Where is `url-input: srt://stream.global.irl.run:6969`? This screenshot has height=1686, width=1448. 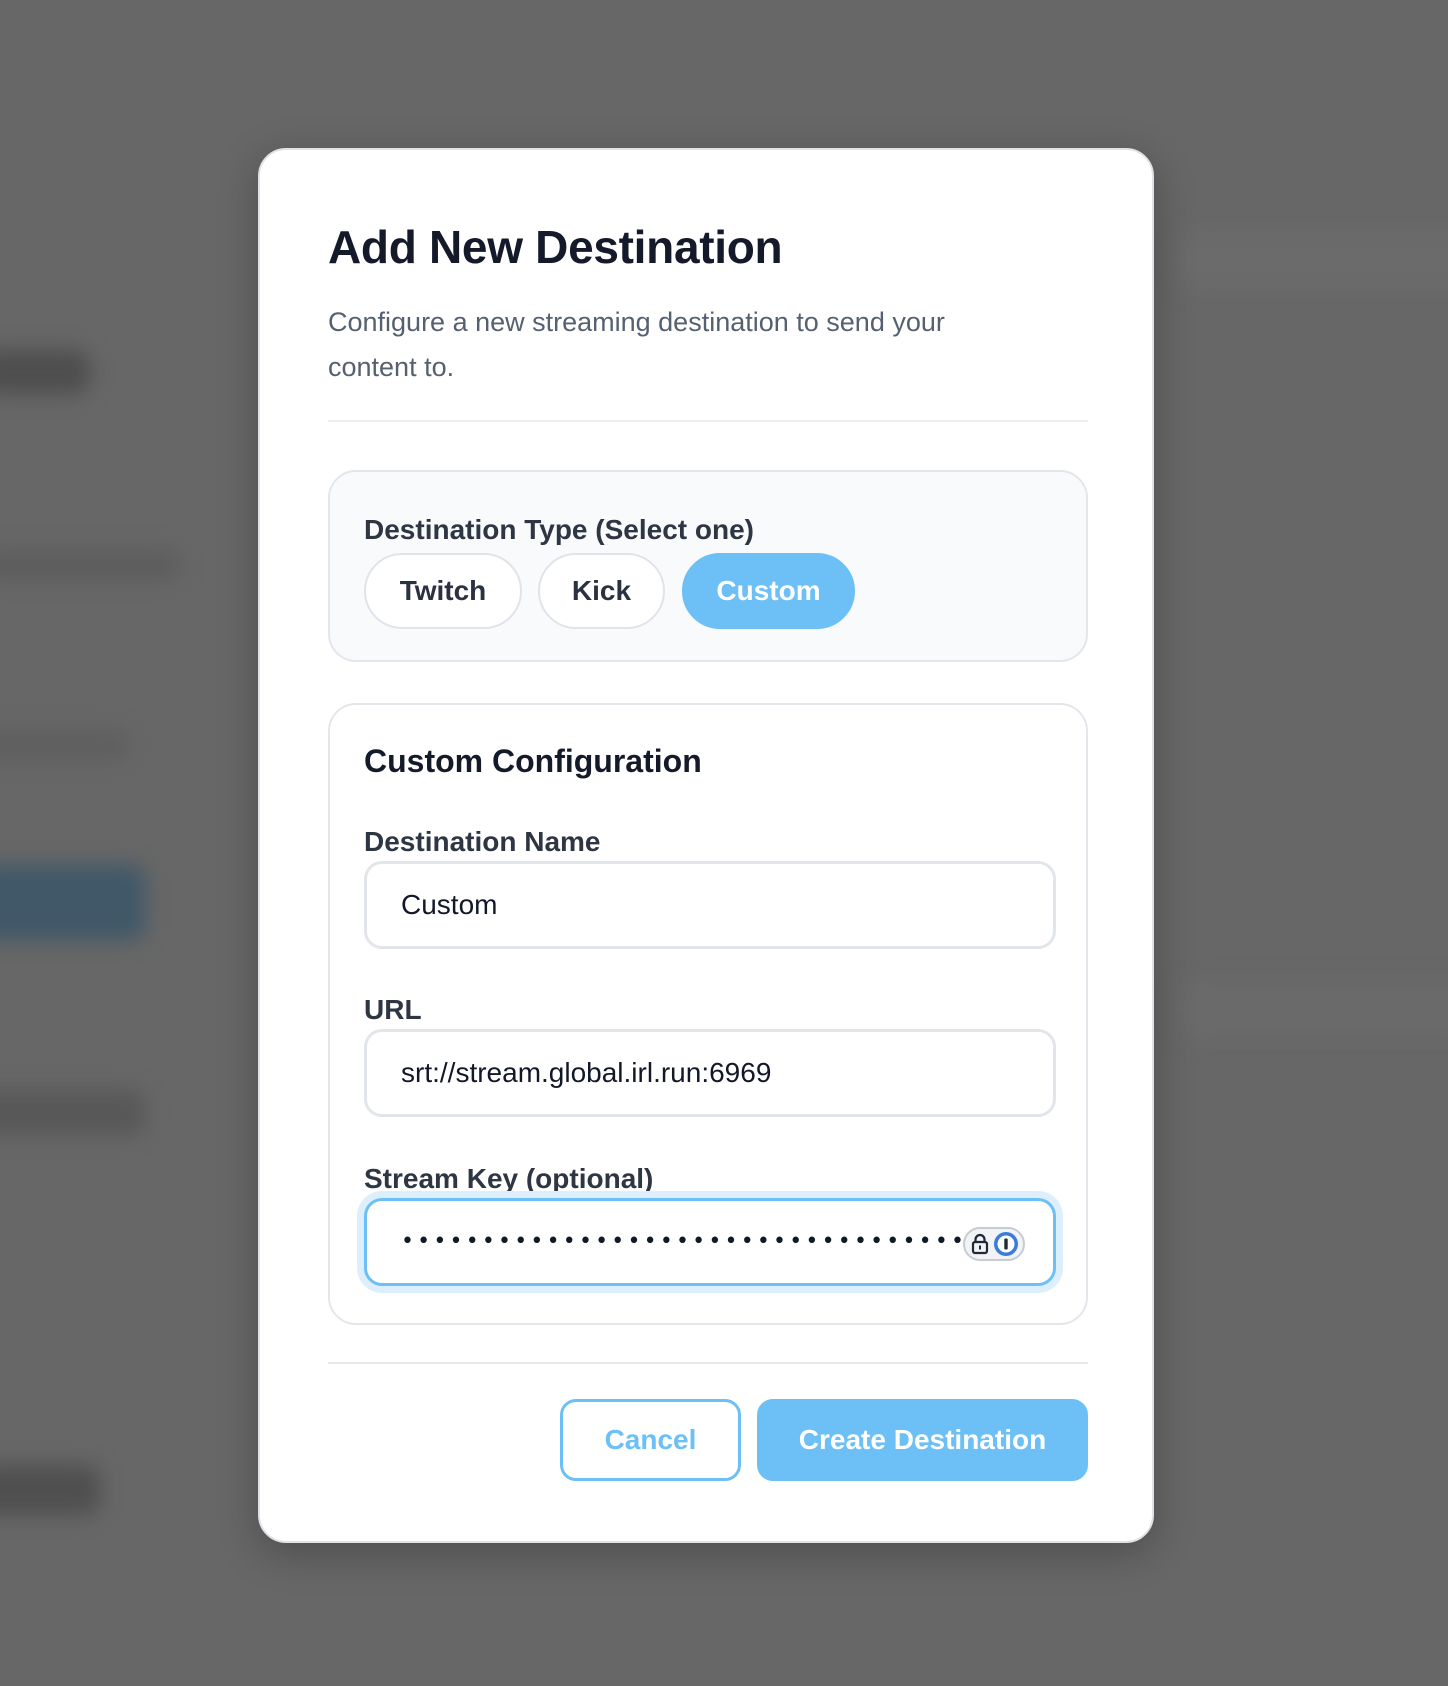
url-input: srt://stream.global.irl.run:6969 is located at coordinates (710, 1073).